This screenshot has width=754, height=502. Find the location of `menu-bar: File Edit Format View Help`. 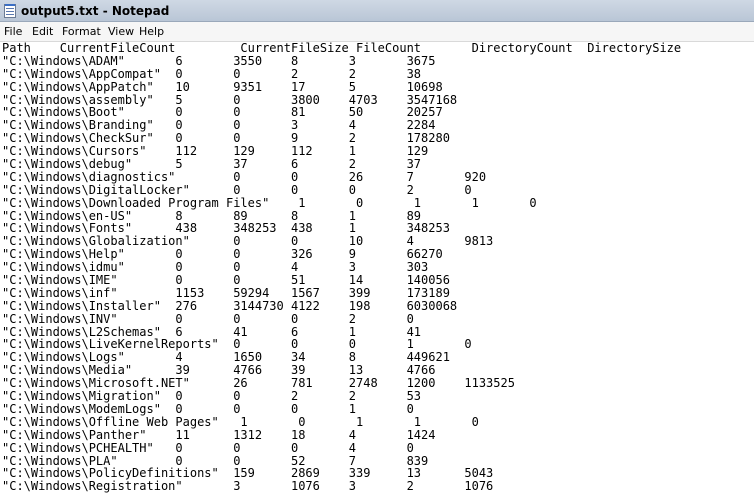

menu-bar: File Edit Format View Help is located at coordinates (377, 32).